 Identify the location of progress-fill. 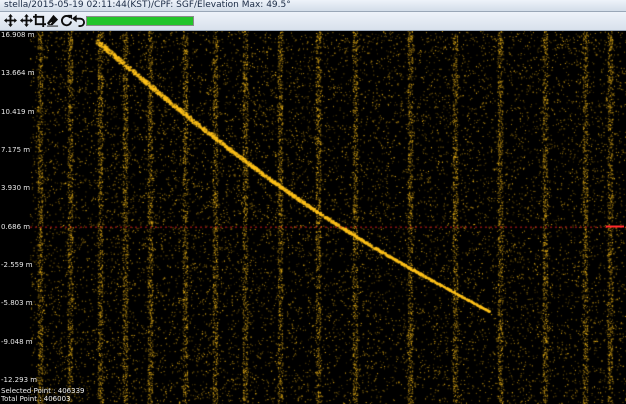
(140, 21).